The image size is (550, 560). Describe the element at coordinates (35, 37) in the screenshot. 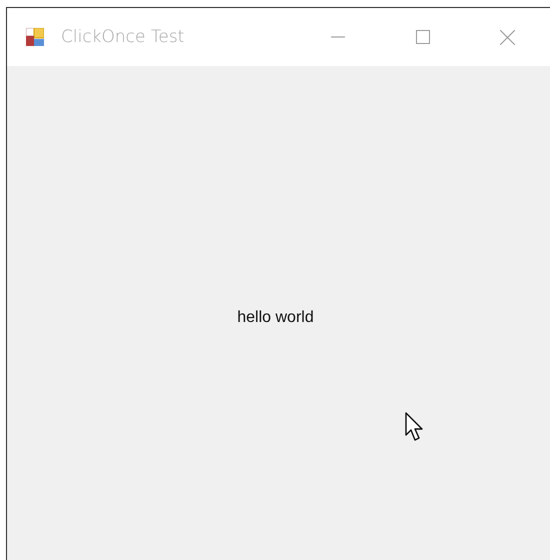

I see `app-icon` at that location.